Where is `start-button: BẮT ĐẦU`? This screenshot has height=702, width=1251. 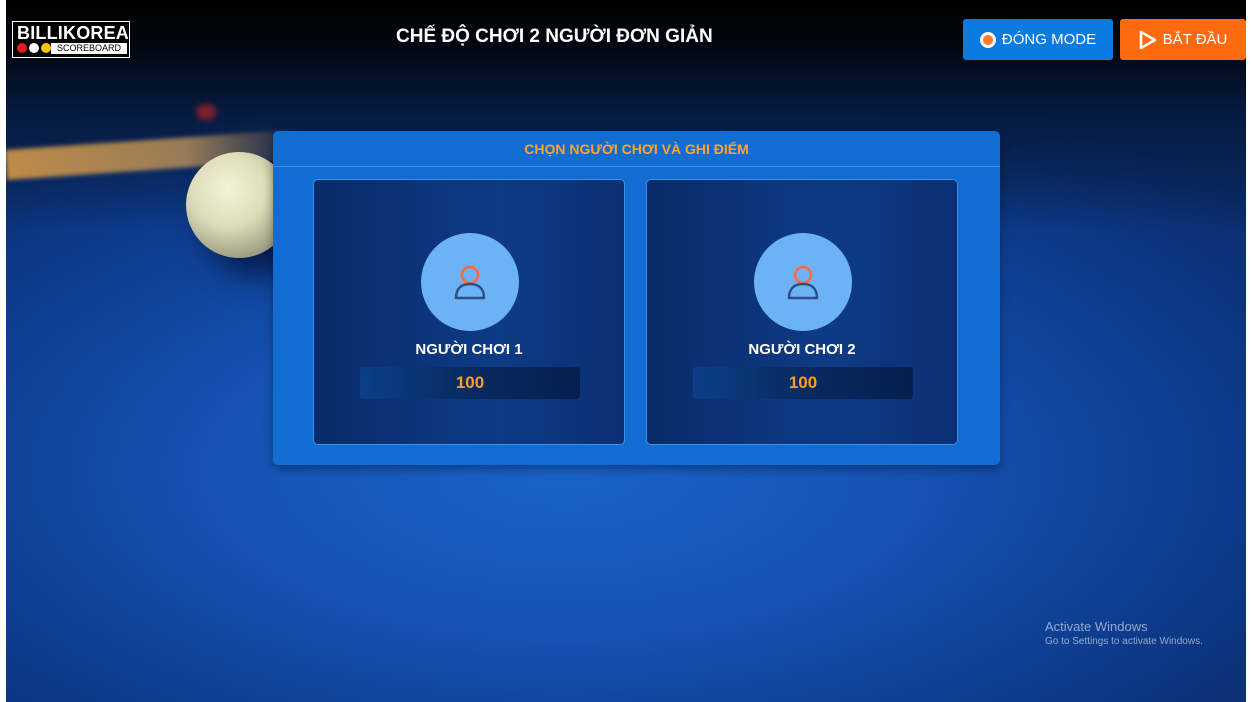
start-button: BẮT ĐẦU is located at coordinates (1183, 39).